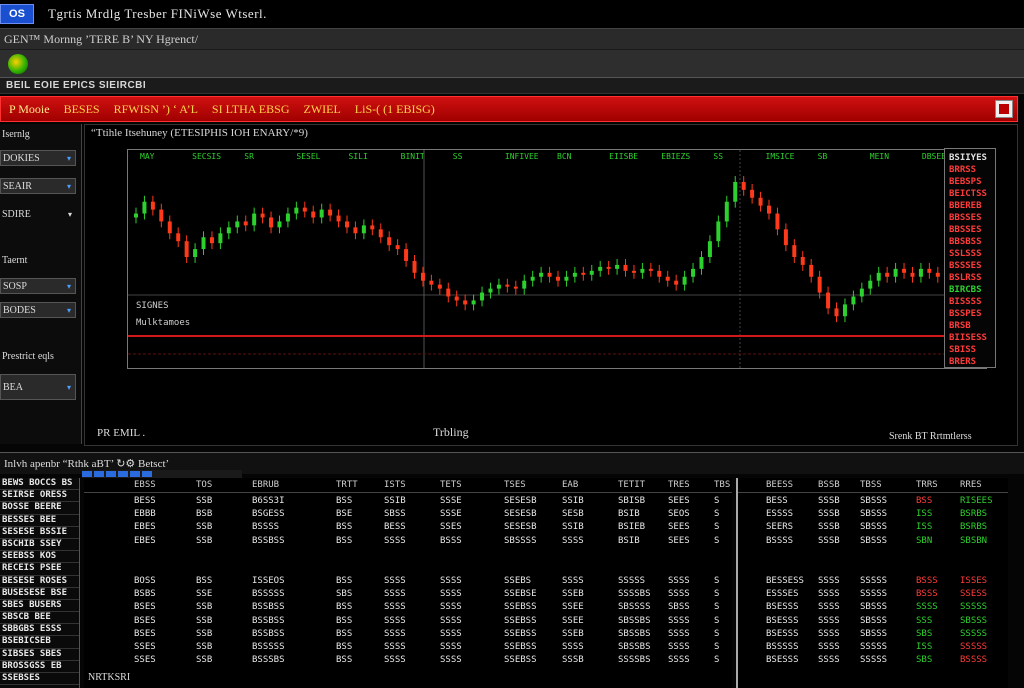 The image size is (1024, 688). I want to click on column-header: BEESS, so click(779, 485).